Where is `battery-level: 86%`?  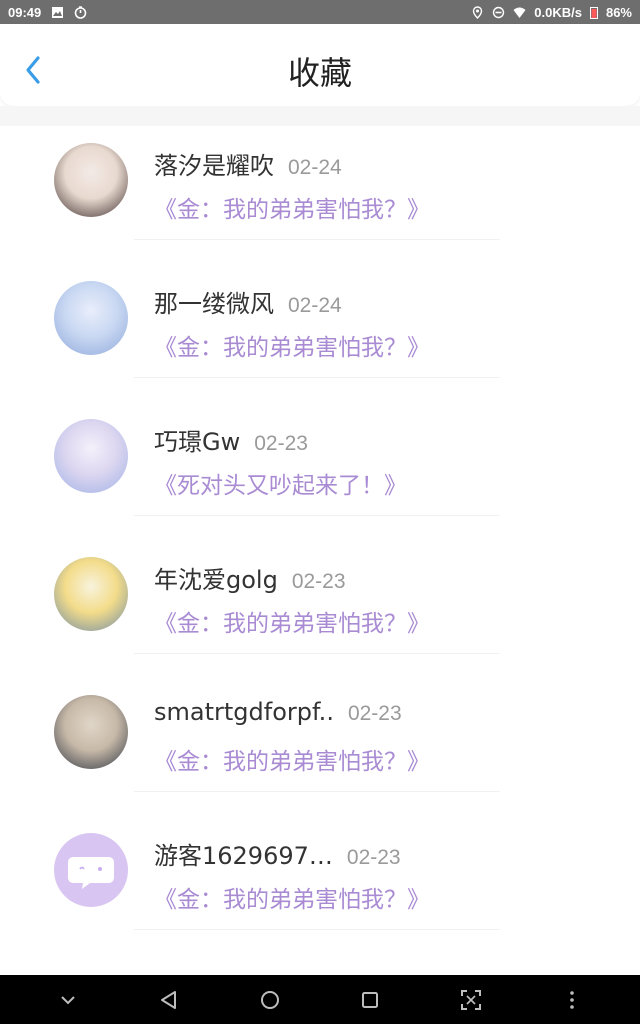 battery-level: 86% is located at coordinates (618, 12).